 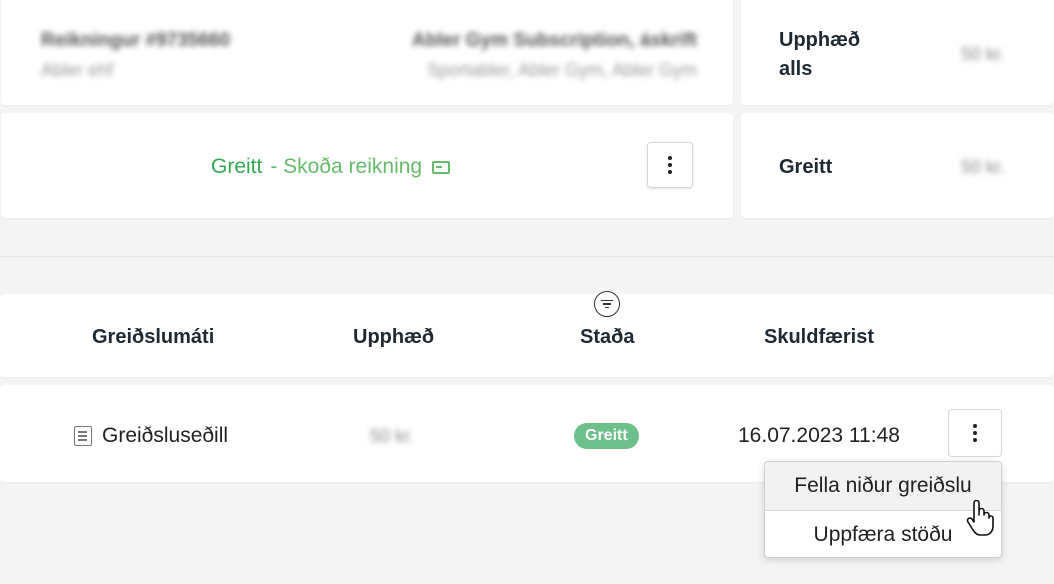 What do you see at coordinates (819, 337) in the screenshot?
I see `column-header-charge-date: Skuldfærist` at bounding box center [819, 337].